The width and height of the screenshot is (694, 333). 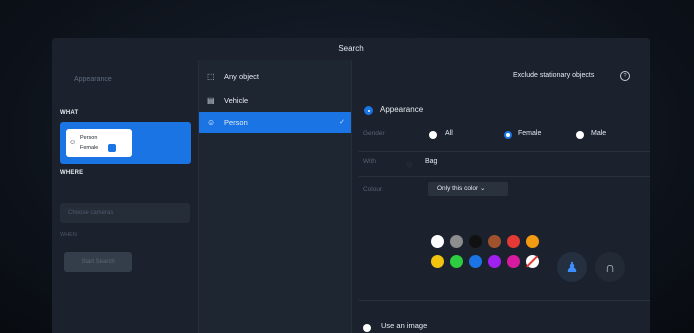 What do you see at coordinates (242, 76) in the screenshot?
I see `object-type-label: Any object` at bounding box center [242, 76].